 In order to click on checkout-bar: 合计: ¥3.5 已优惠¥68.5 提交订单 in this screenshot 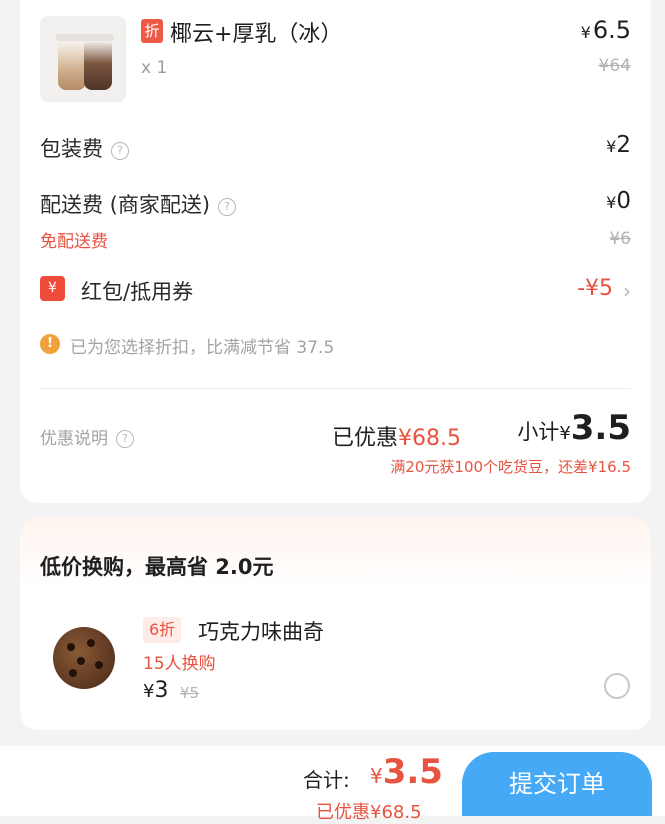, I will do `click(332, 784)`.